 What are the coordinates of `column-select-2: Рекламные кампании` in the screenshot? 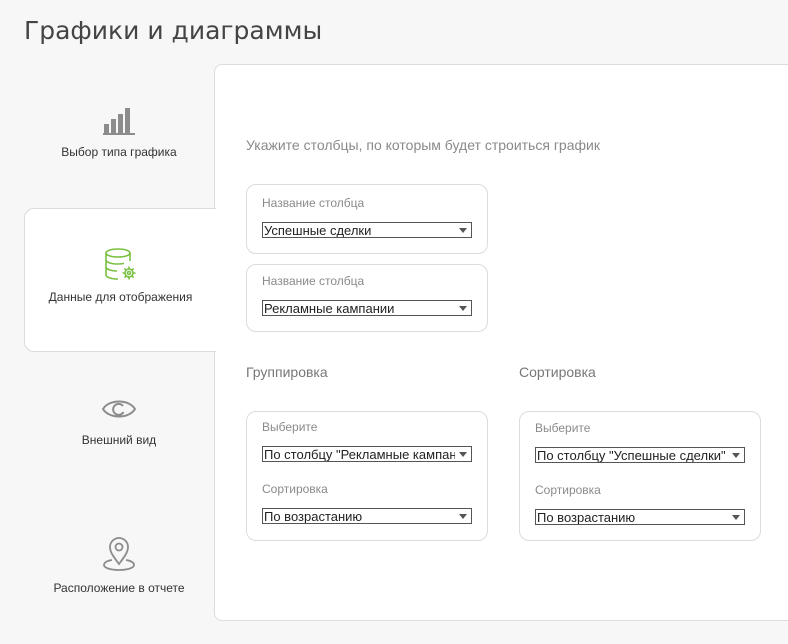 It's located at (367, 308).